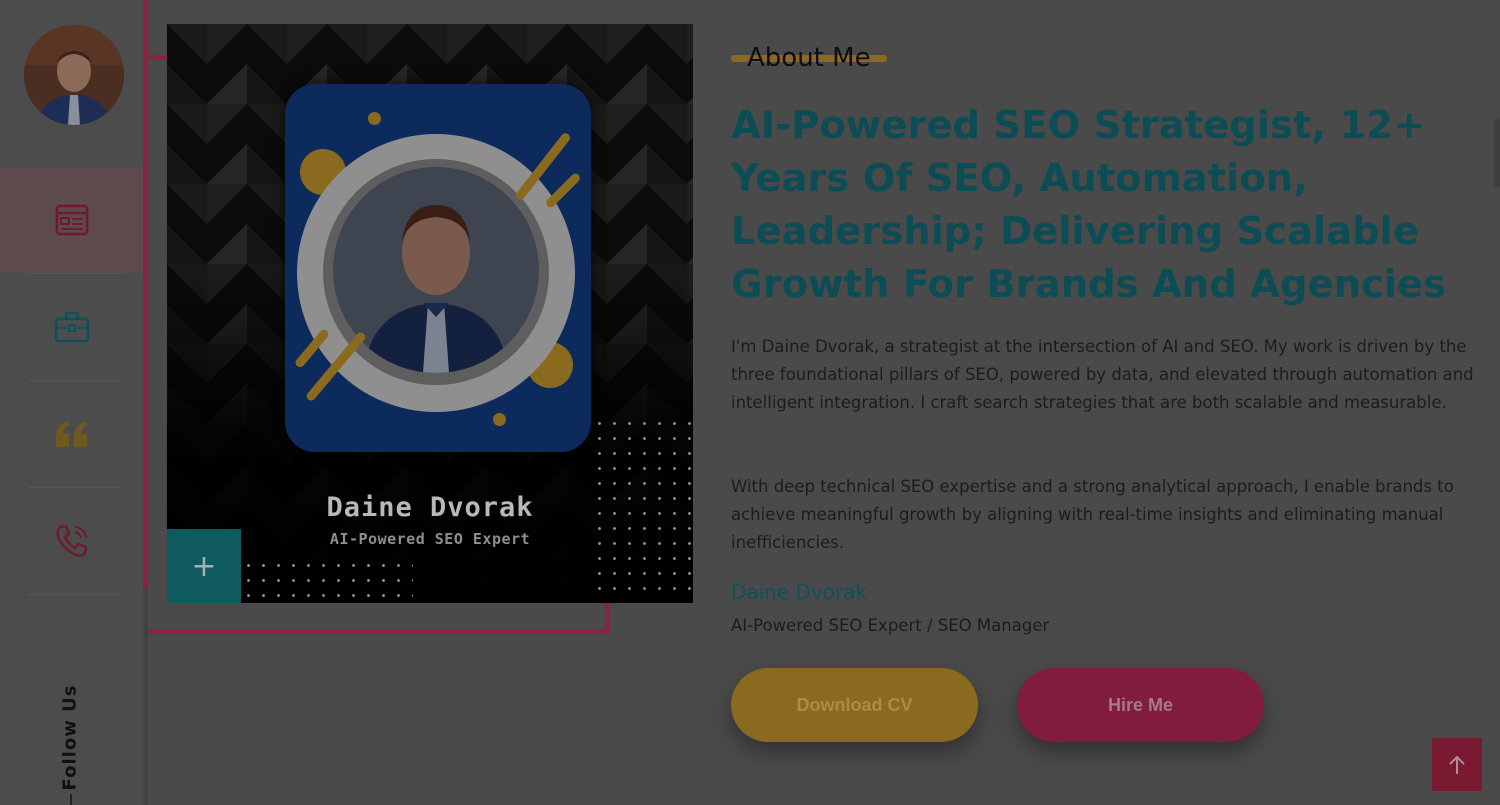 The image size is (1500, 805). Describe the element at coordinates (379, 631) in the screenshot. I see `frame-line-bottom` at that location.